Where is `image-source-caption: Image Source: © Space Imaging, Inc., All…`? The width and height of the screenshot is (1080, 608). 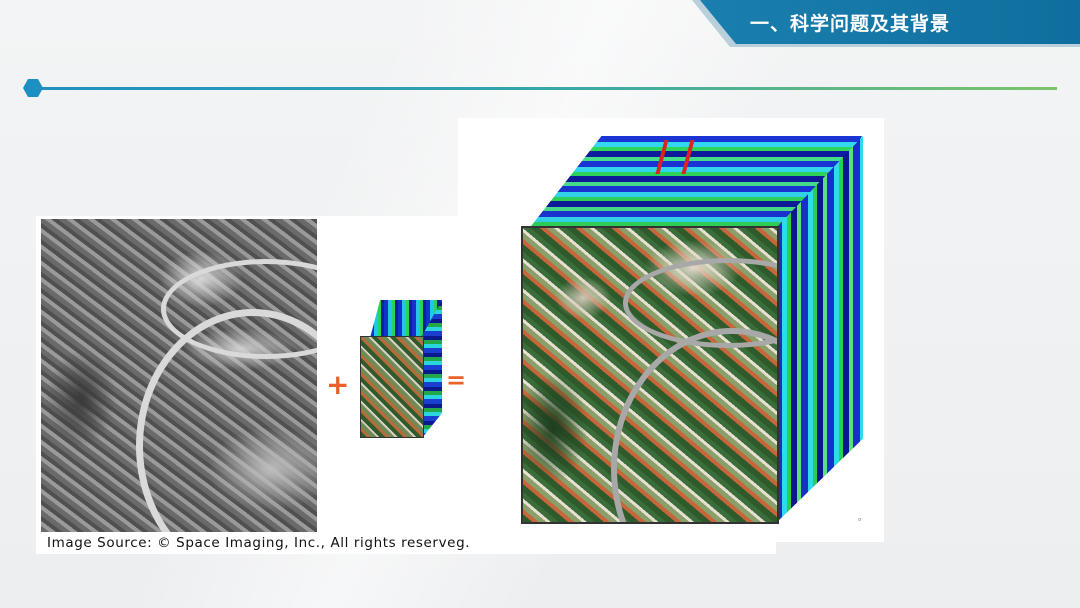
image-source-caption: Image Source: © Space Imaging, Inc., All… is located at coordinates (259, 543).